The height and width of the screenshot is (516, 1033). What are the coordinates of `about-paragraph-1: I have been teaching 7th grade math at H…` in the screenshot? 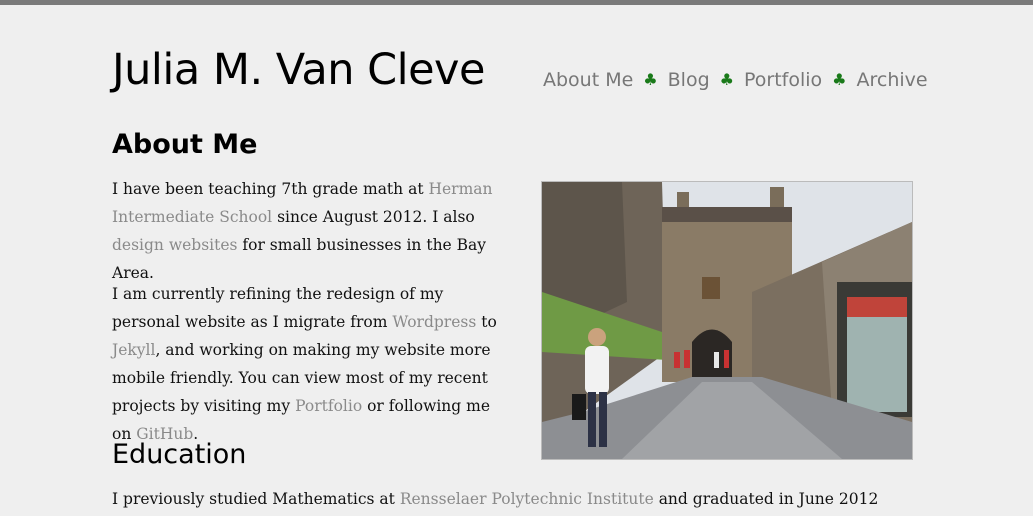 It's located at (312, 231).